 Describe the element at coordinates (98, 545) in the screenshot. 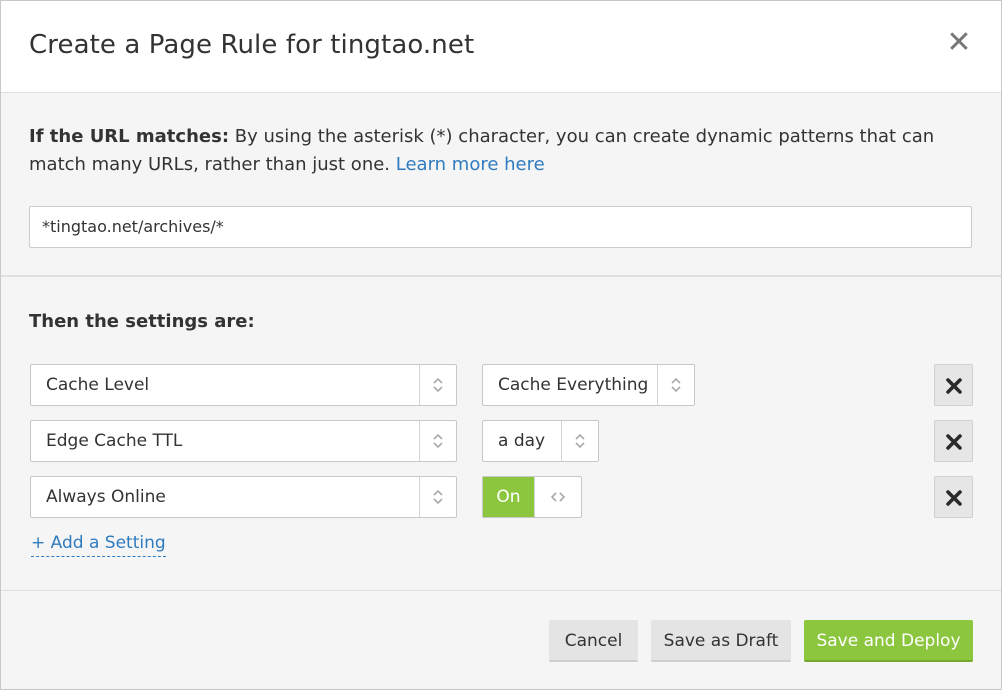

I see `add-setting-link: + Add a Setting` at that location.